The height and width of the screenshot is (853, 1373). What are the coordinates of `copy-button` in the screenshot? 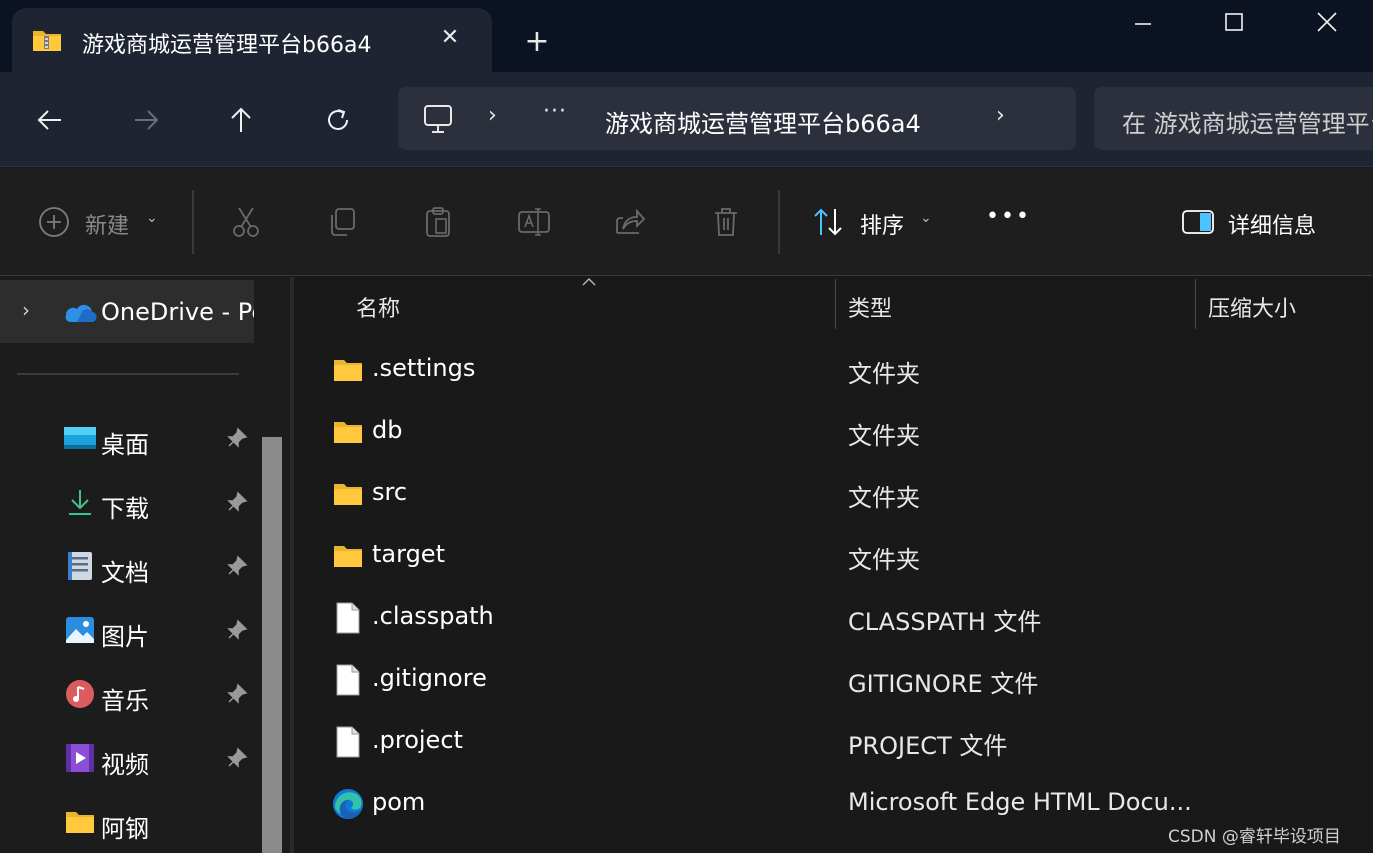 It's located at (342, 222).